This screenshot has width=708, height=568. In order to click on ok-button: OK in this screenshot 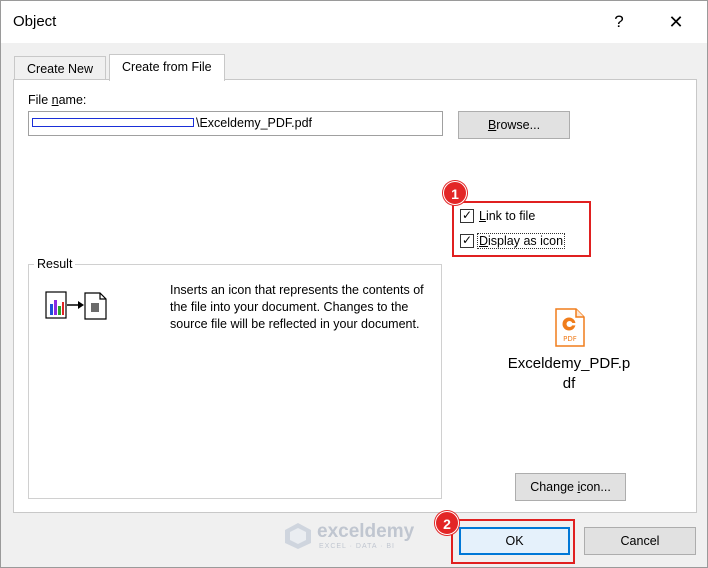, I will do `click(514, 541)`.